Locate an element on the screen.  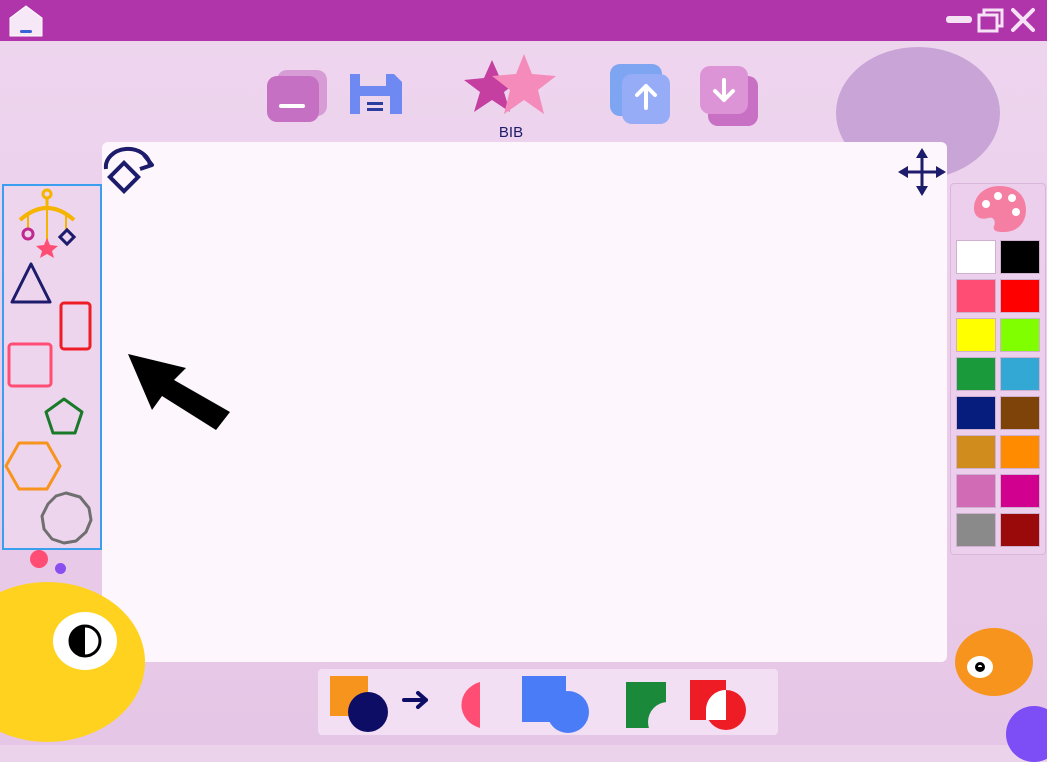
half-shape-result is located at coordinates (467, 705).